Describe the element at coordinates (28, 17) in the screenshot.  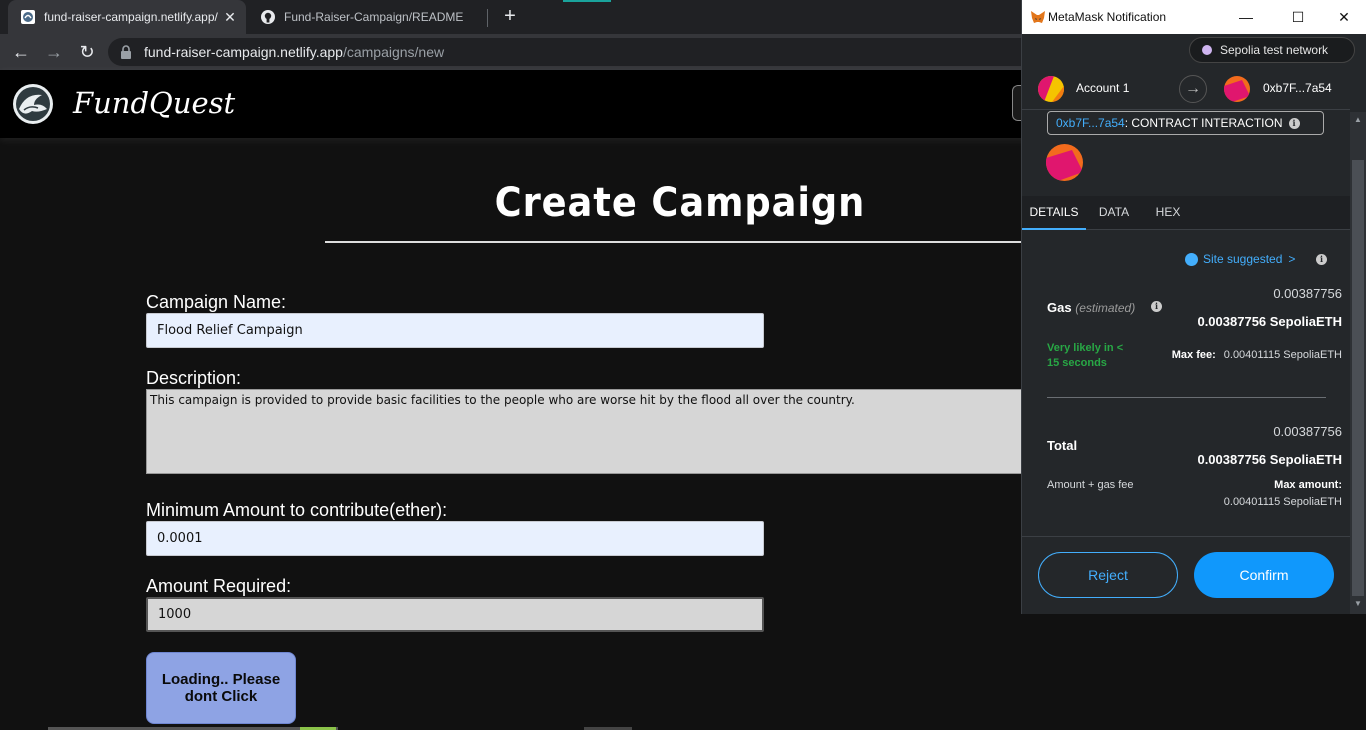
I see `site-favicon-icon` at that location.